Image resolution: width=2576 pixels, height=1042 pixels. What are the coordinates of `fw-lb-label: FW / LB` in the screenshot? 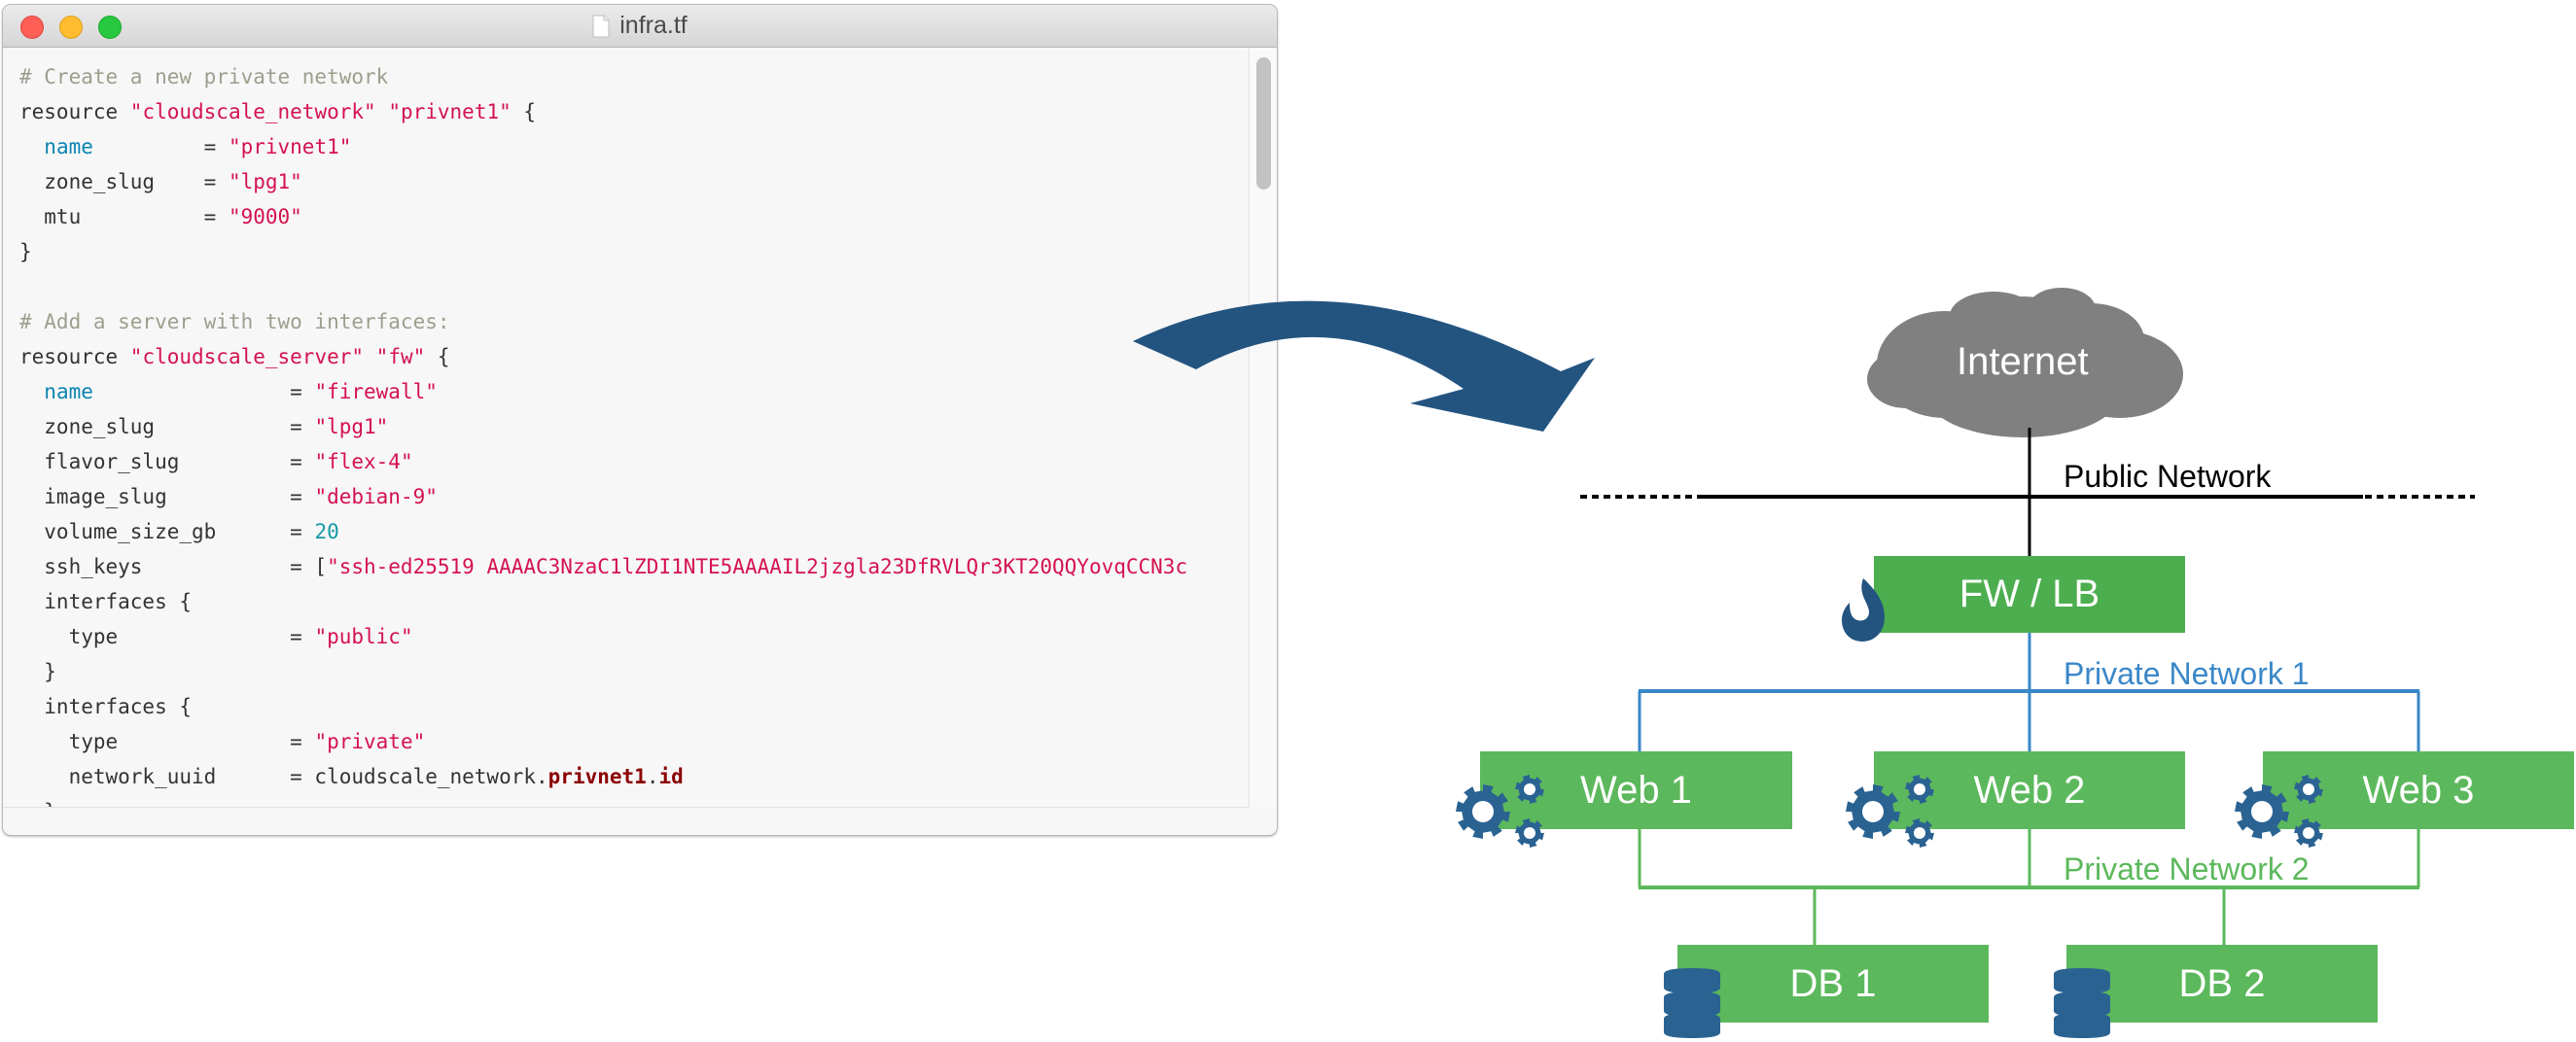 It's located at (2029, 594).